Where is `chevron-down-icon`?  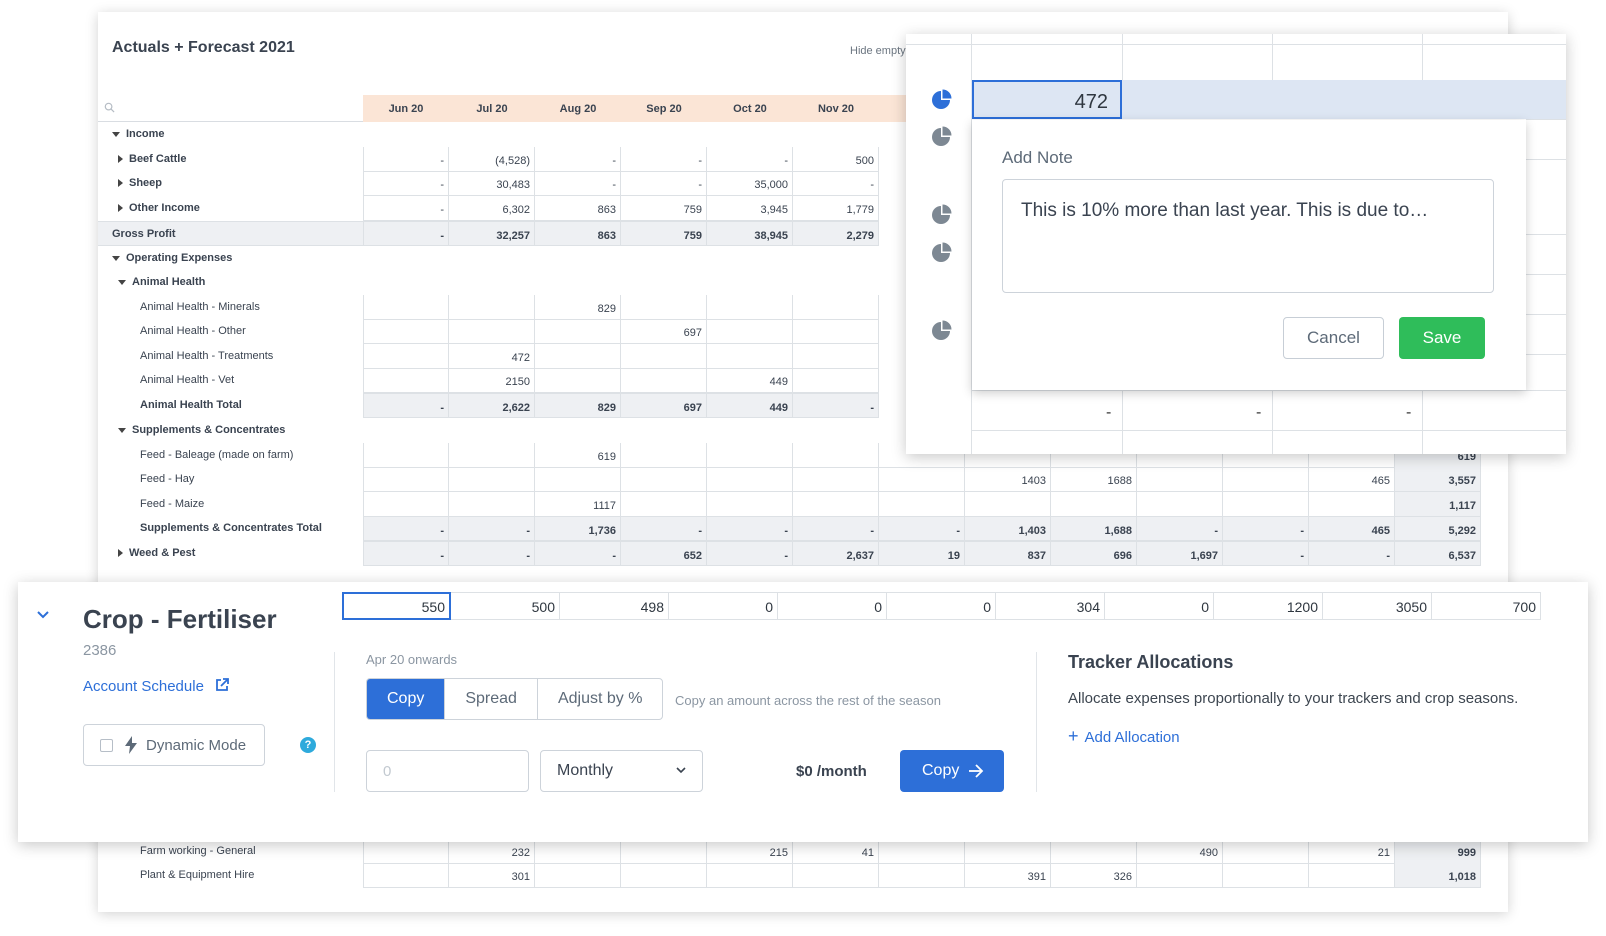 chevron-down-icon is located at coordinates (43, 615).